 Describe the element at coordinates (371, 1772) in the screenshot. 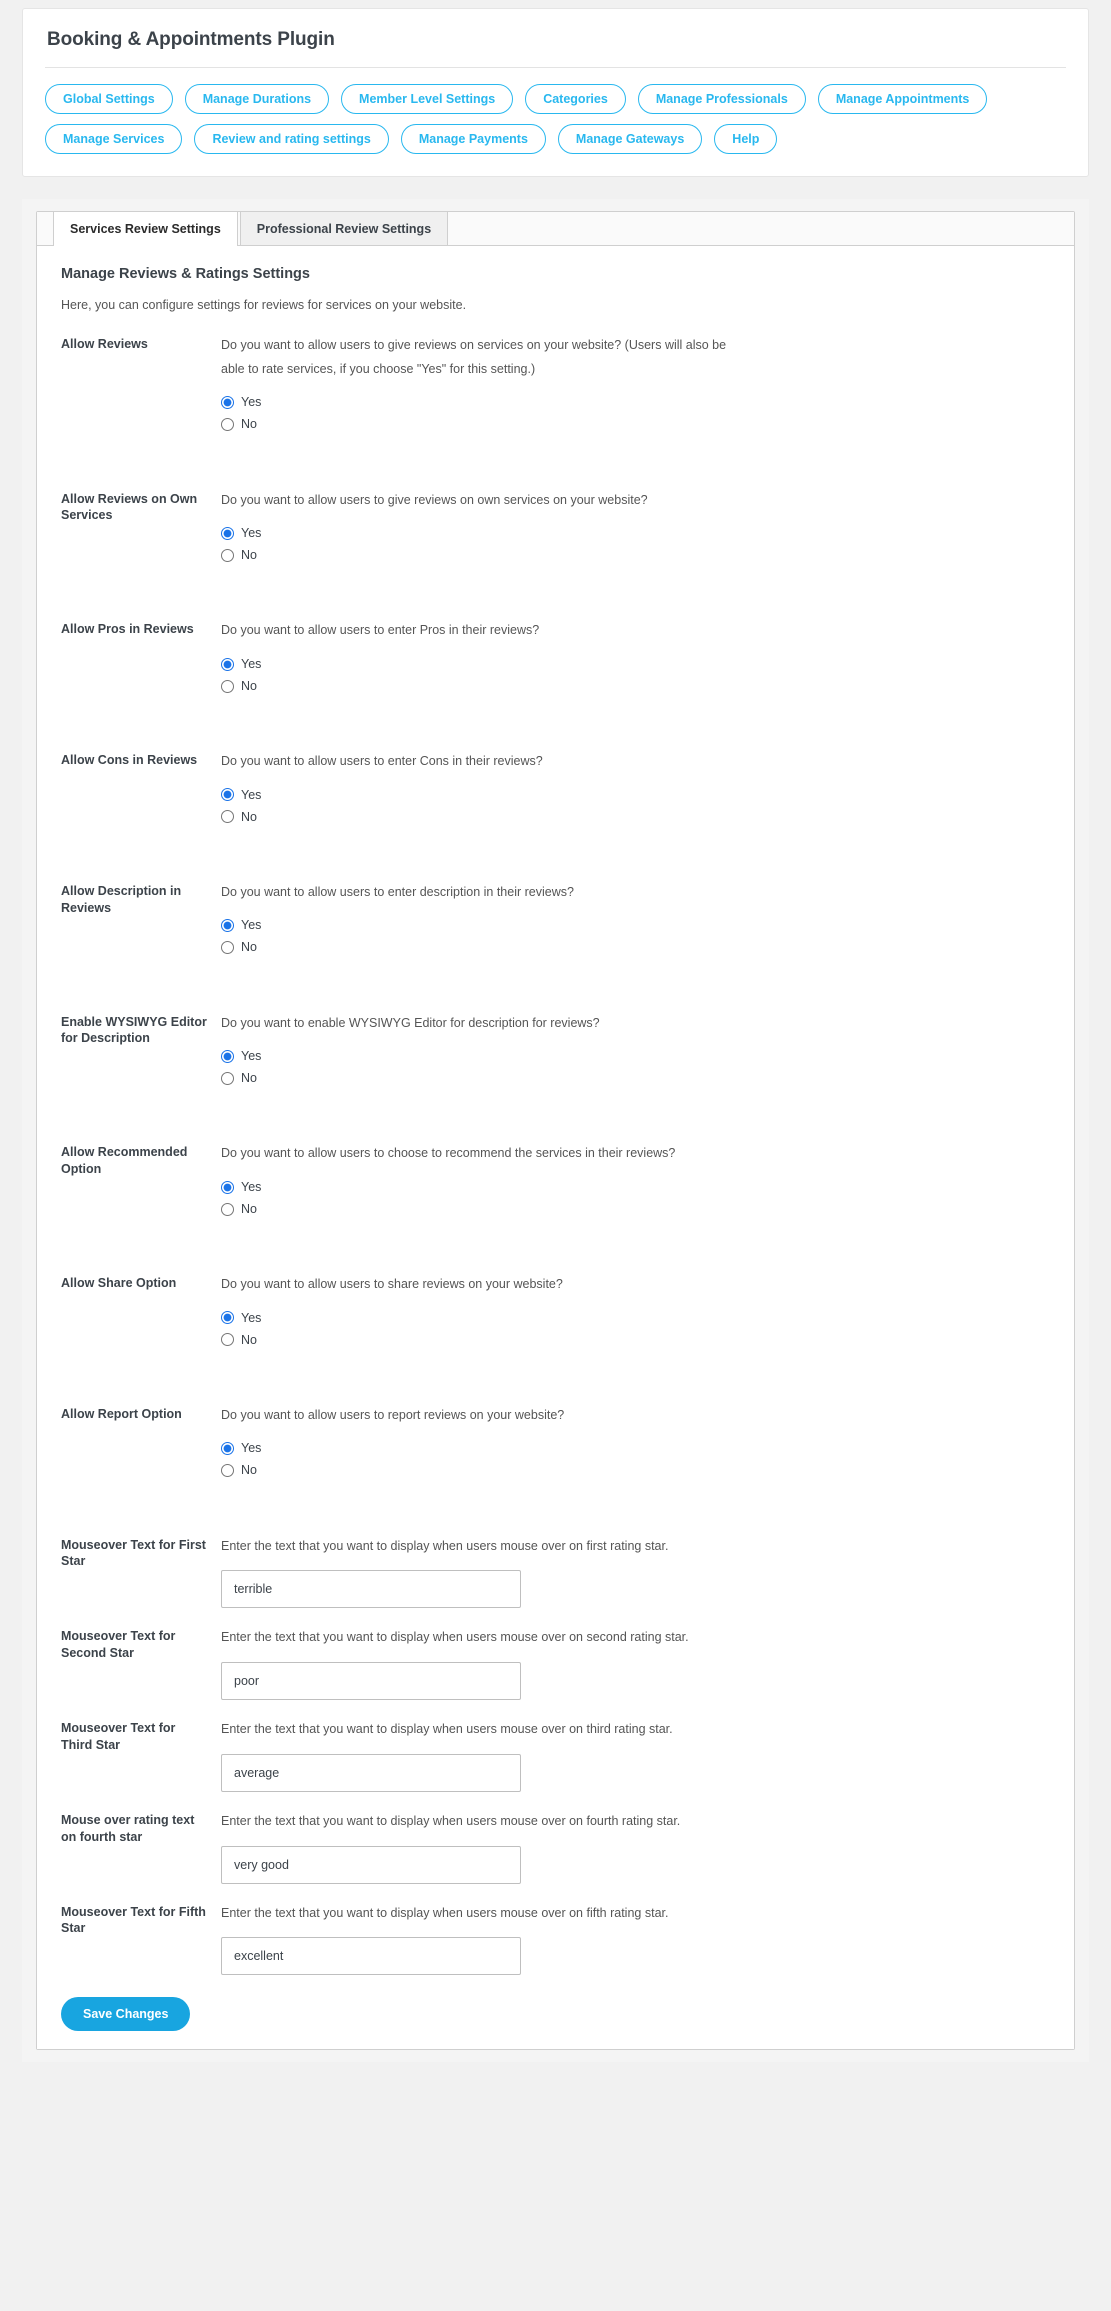

I see `text-input-average` at that location.